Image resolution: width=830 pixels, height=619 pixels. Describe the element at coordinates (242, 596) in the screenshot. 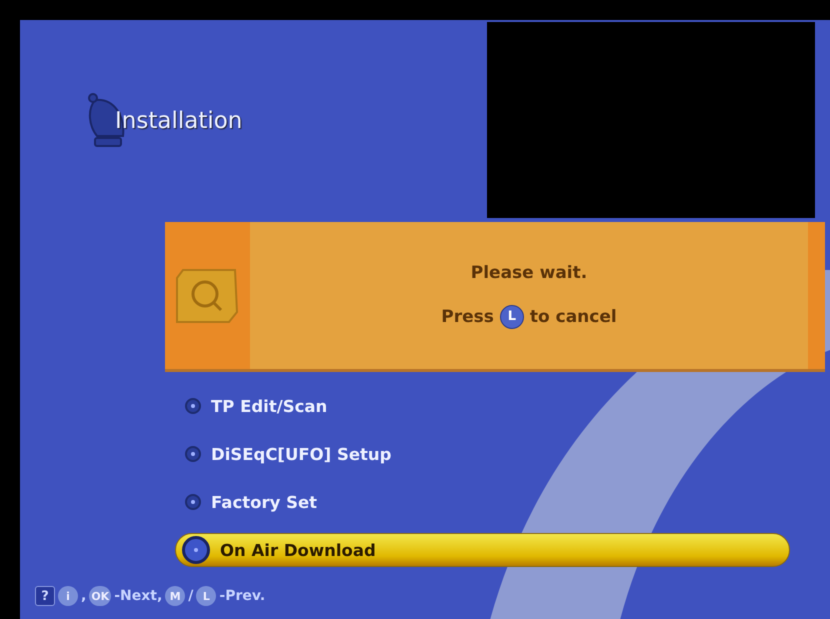

I see `hint-text: -Prev.` at that location.